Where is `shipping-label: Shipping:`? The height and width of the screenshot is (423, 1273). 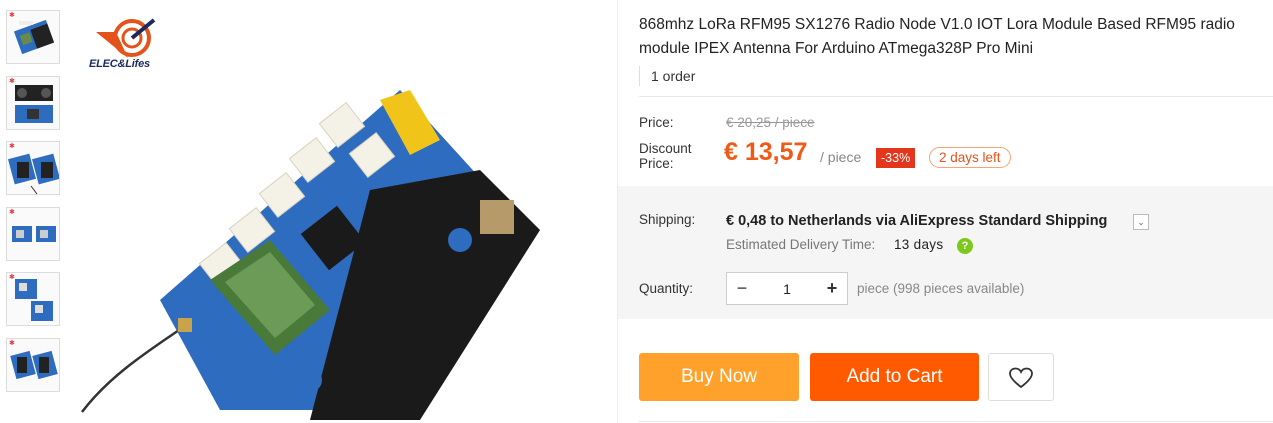 shipping-label: Shipping: is located at coordinates (667, 219).